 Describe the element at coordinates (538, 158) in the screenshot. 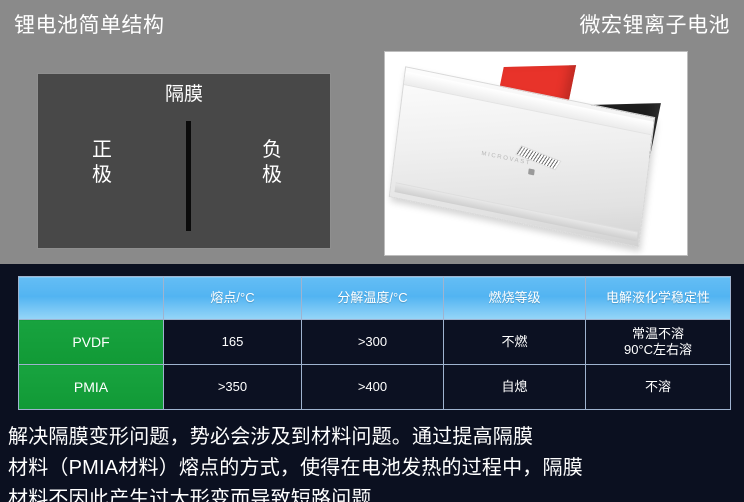

I see `cell-barcode-label` at that location.